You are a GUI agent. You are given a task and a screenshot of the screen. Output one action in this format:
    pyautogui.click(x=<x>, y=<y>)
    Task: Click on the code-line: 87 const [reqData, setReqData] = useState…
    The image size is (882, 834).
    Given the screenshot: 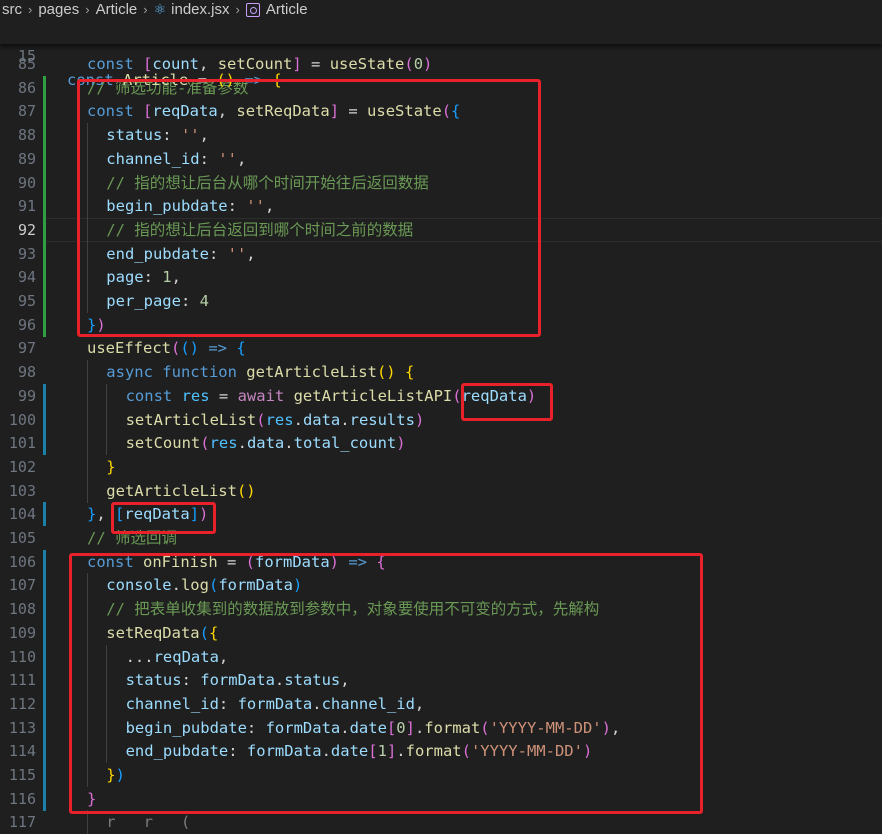 What is the action you would take?
    pyautogui.click(x=441, y=111)
    